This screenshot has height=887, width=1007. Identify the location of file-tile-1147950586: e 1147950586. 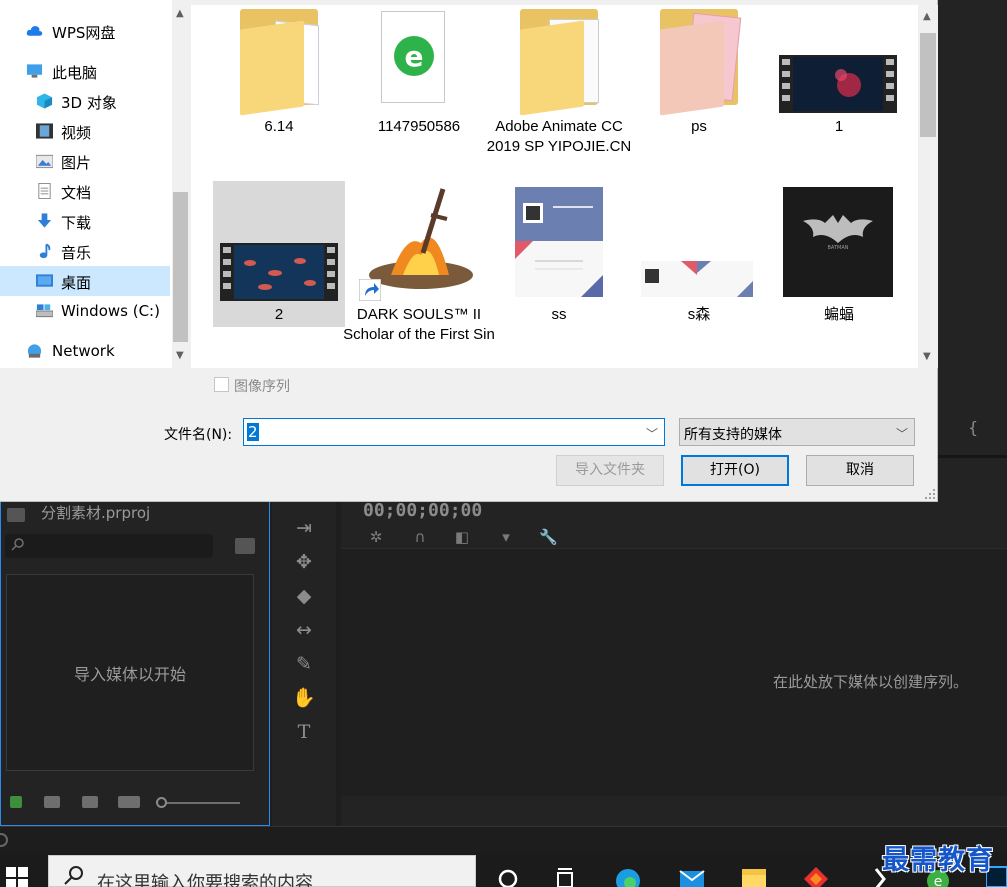
(419, 70).